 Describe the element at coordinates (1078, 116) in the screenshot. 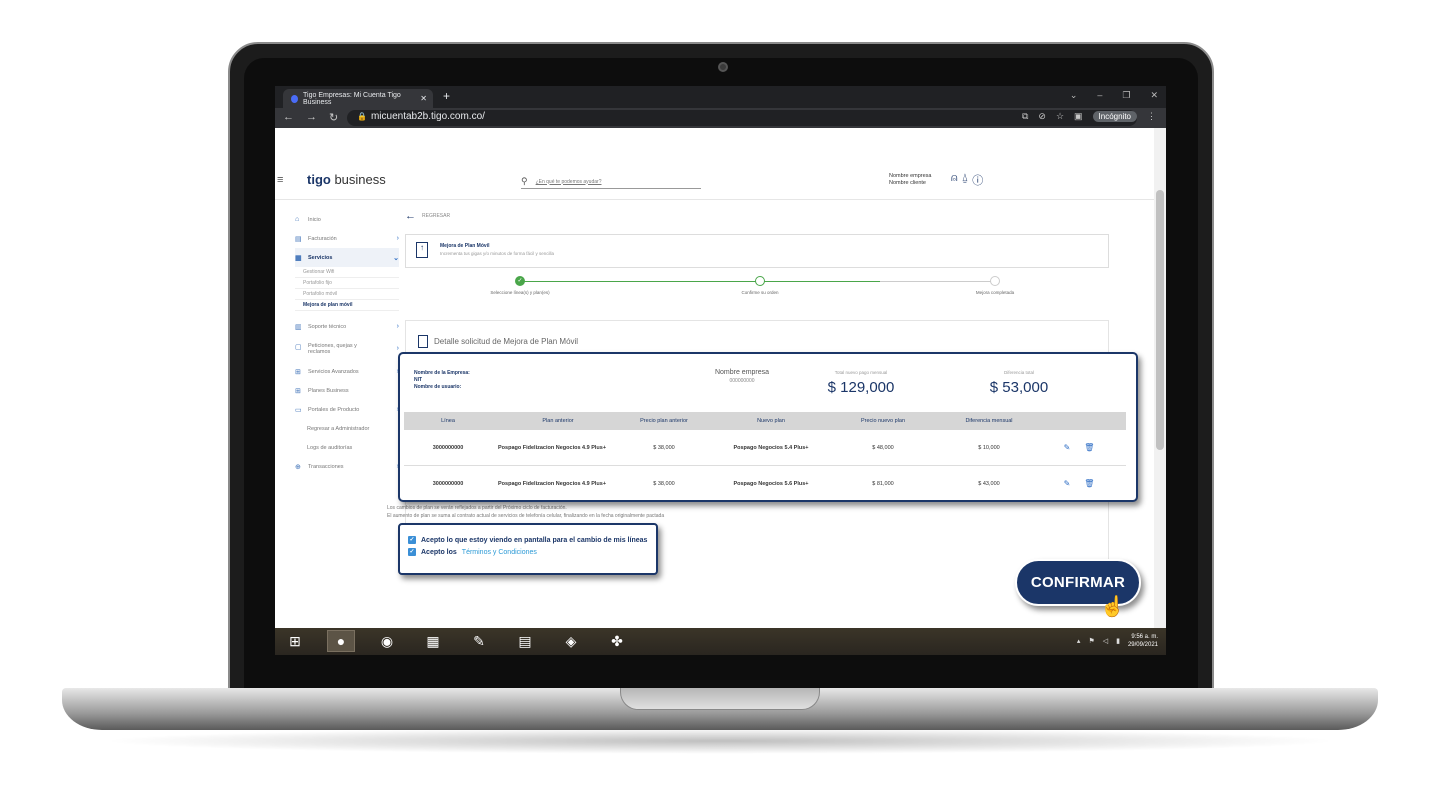

I see `side-panel-icon: ▣` at that location.